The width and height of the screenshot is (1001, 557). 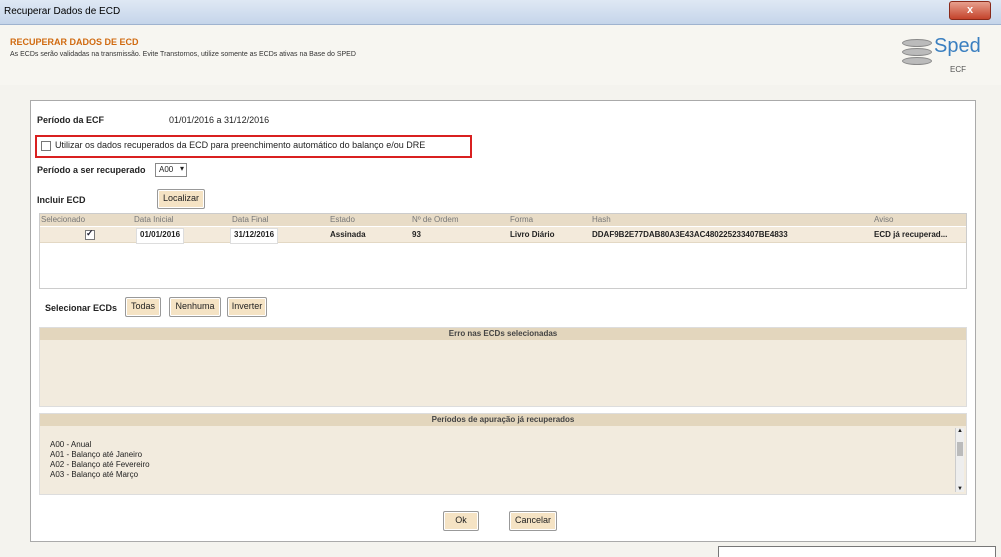 What do you see at coordinates (917, 52) in the screenshot?
I see `sped-disc-icon` at bounding box center [917, 52].